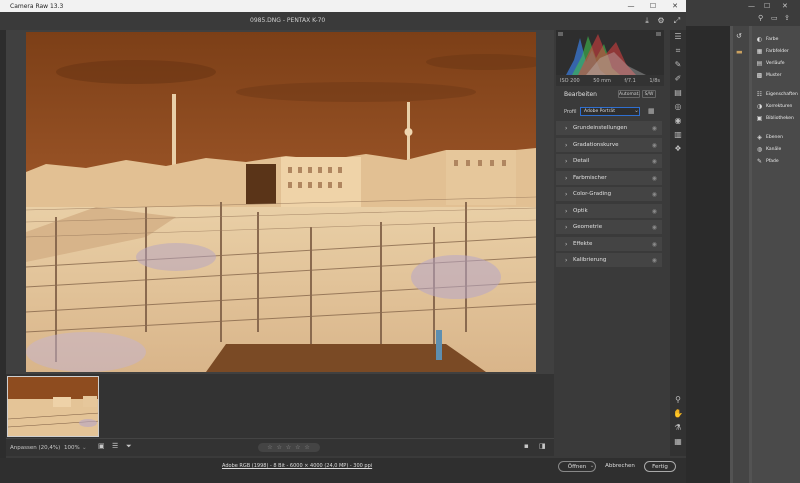  Describe the element at coordinates (678, 79) in the screenshot. I see `brush-icon: ✐` at that location.